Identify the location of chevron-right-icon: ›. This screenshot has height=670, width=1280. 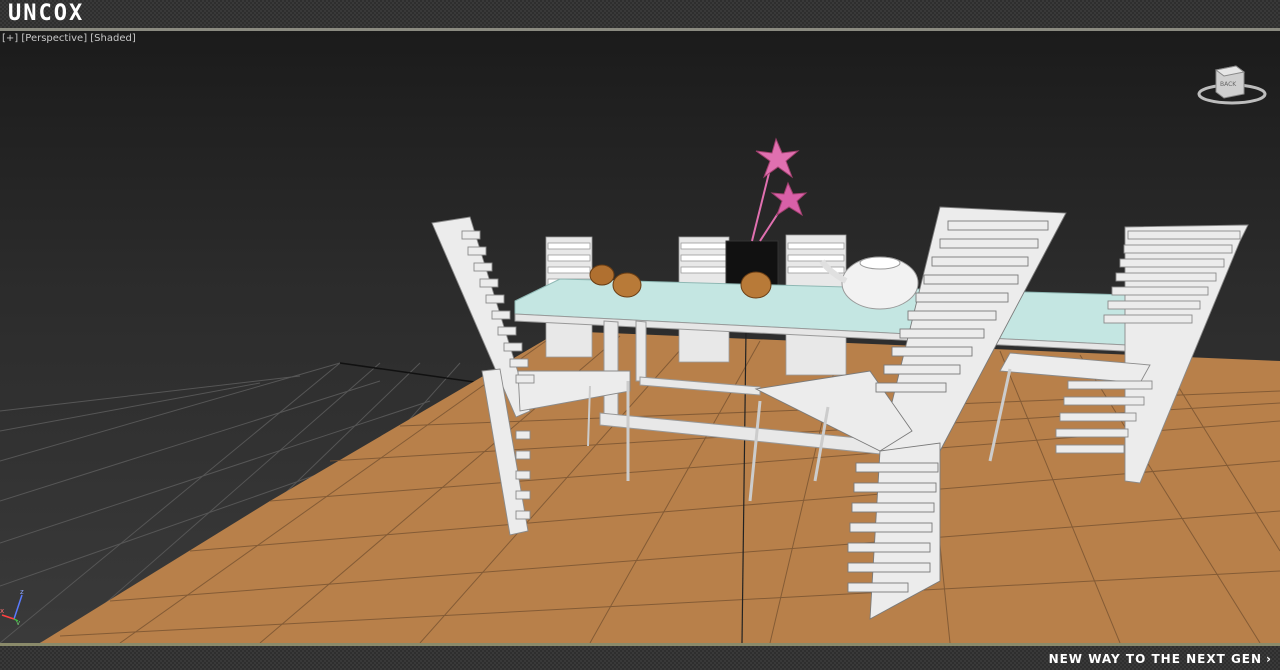
(1269, 659).